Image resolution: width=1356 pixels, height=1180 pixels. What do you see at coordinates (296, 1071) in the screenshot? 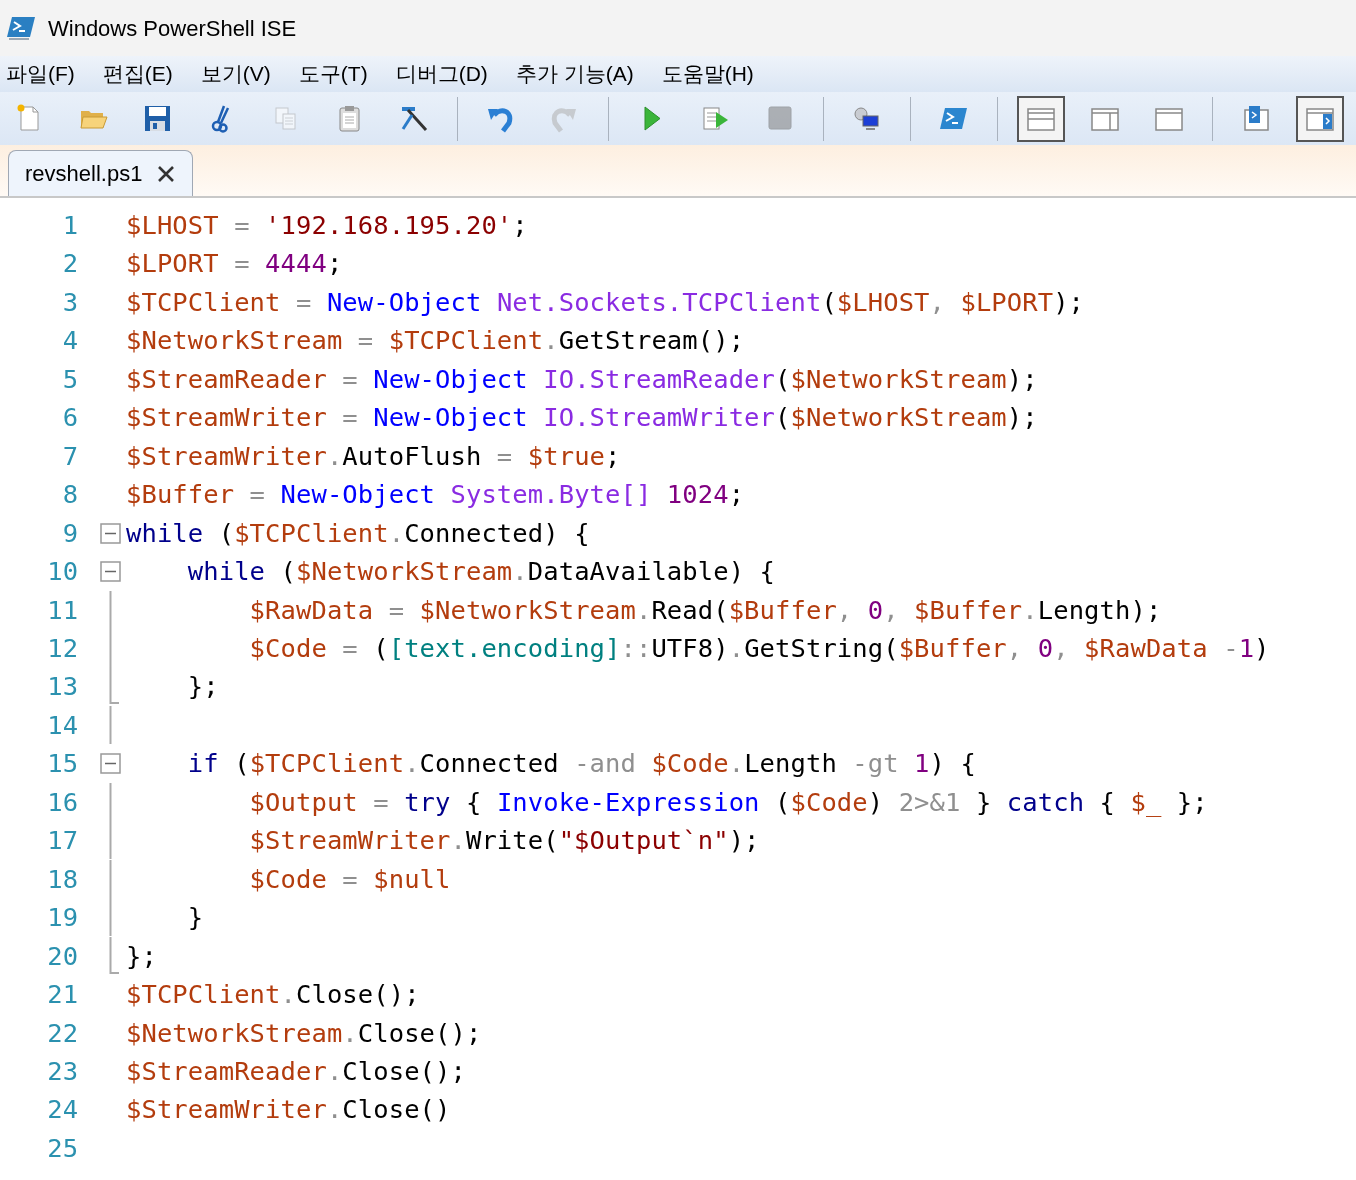
I see `code-line: $StreamReader.Close();` at bounding box center [296, 1071].